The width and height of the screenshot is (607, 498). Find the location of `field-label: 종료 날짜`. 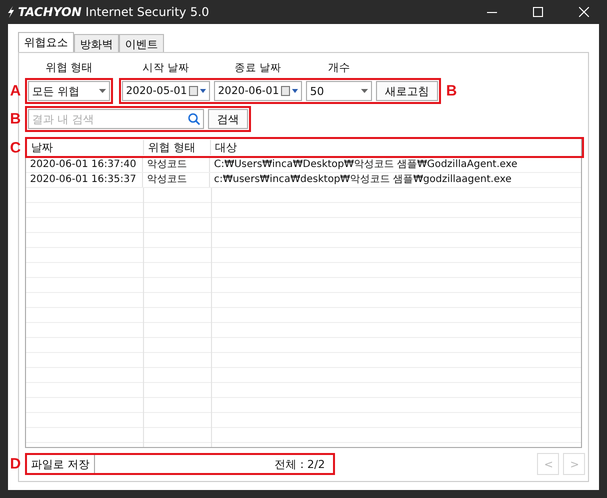

field-label: 종료 날짜 is located at coordinates (258, 67).